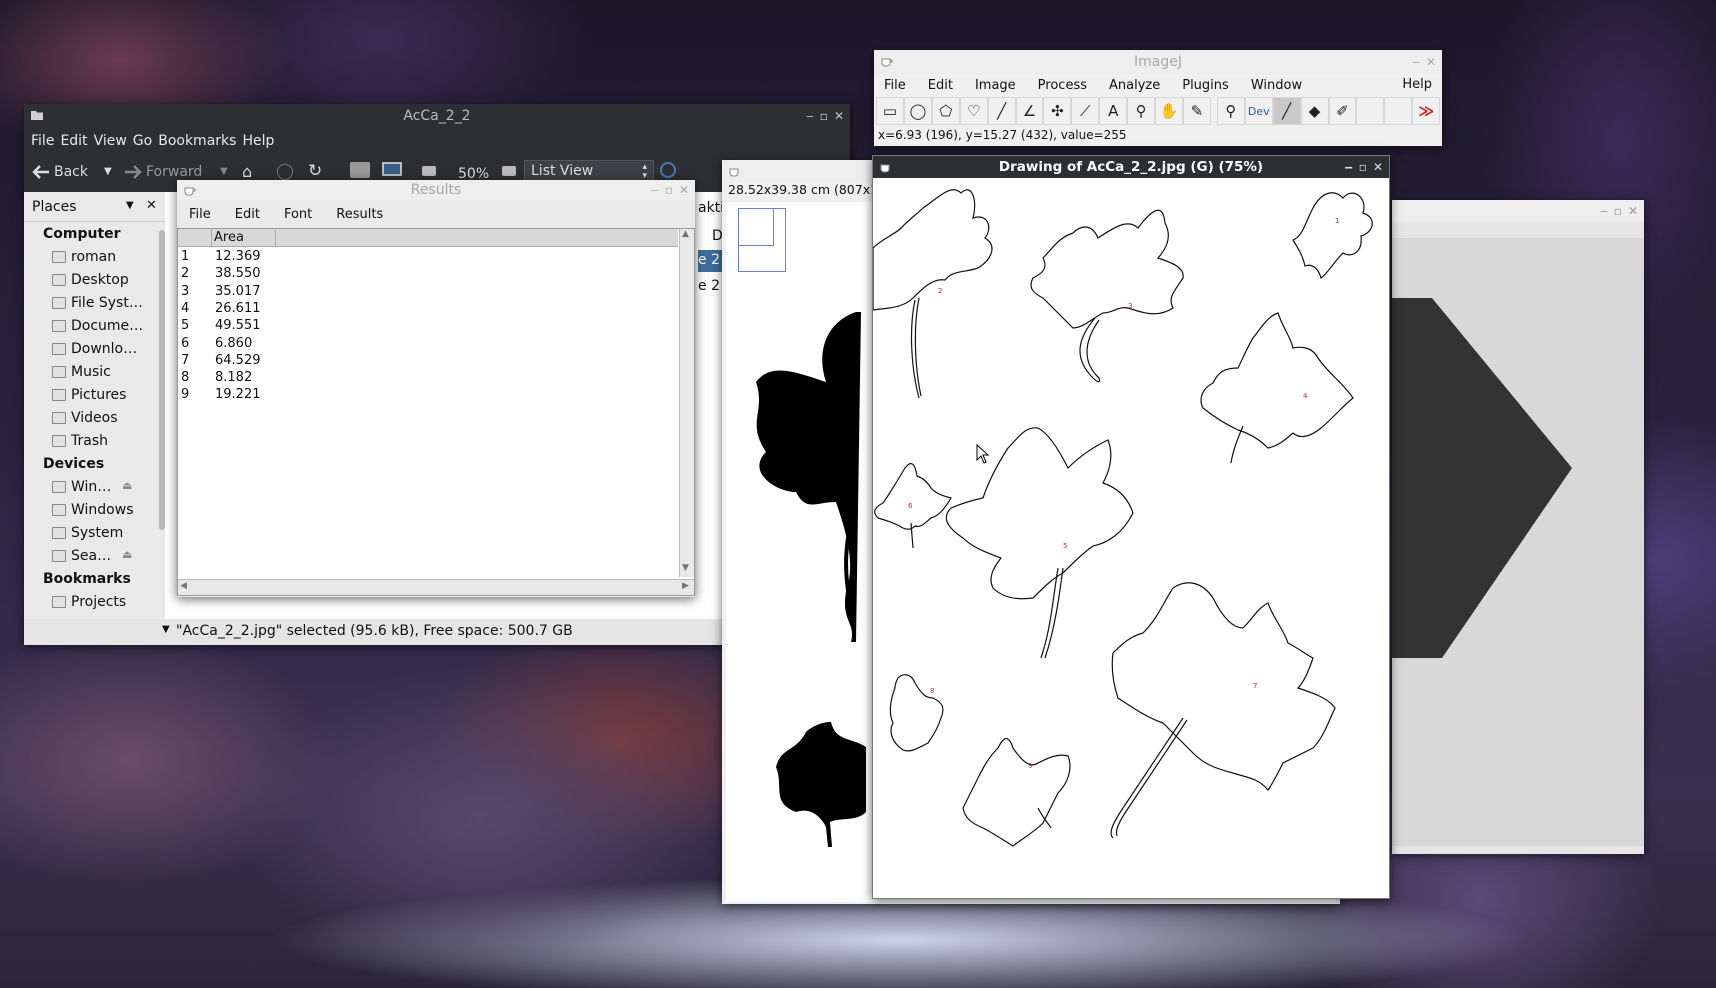 This screenshot has height=988, width=1716. Describe the element at coordinates (73, 141) in the screenshot. I see `menu-edit: Edit` at that location.